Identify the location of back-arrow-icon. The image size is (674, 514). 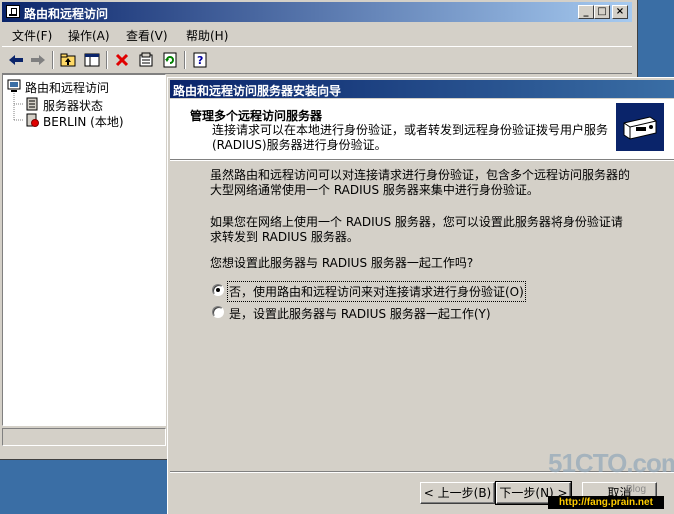
(16, 60).